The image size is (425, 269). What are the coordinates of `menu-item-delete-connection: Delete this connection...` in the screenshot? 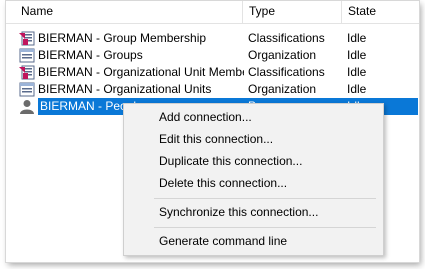 It's located at (253, 183).